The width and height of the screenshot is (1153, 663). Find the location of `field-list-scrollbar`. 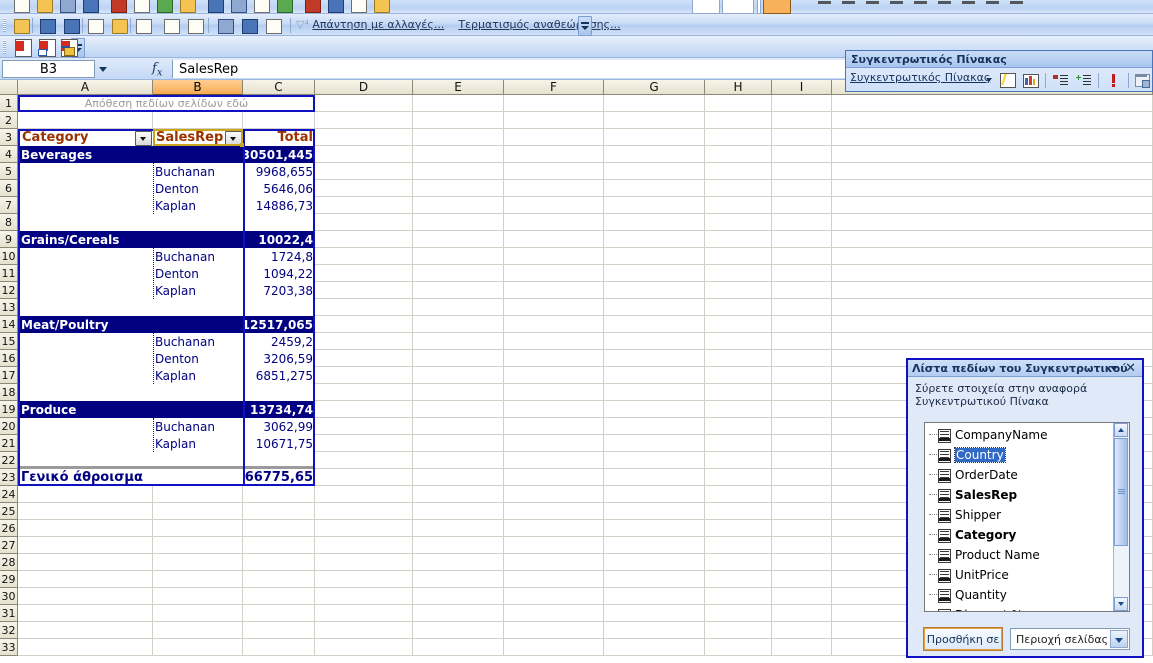

field-list-scrollbar is located at coordinates (1121, 517).